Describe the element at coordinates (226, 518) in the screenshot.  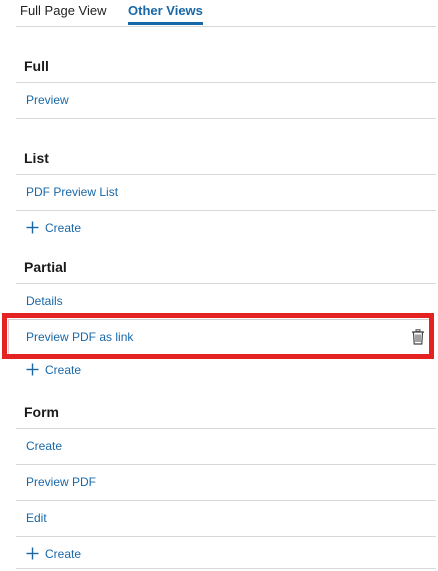
I see `list-item: Edit` at that location.